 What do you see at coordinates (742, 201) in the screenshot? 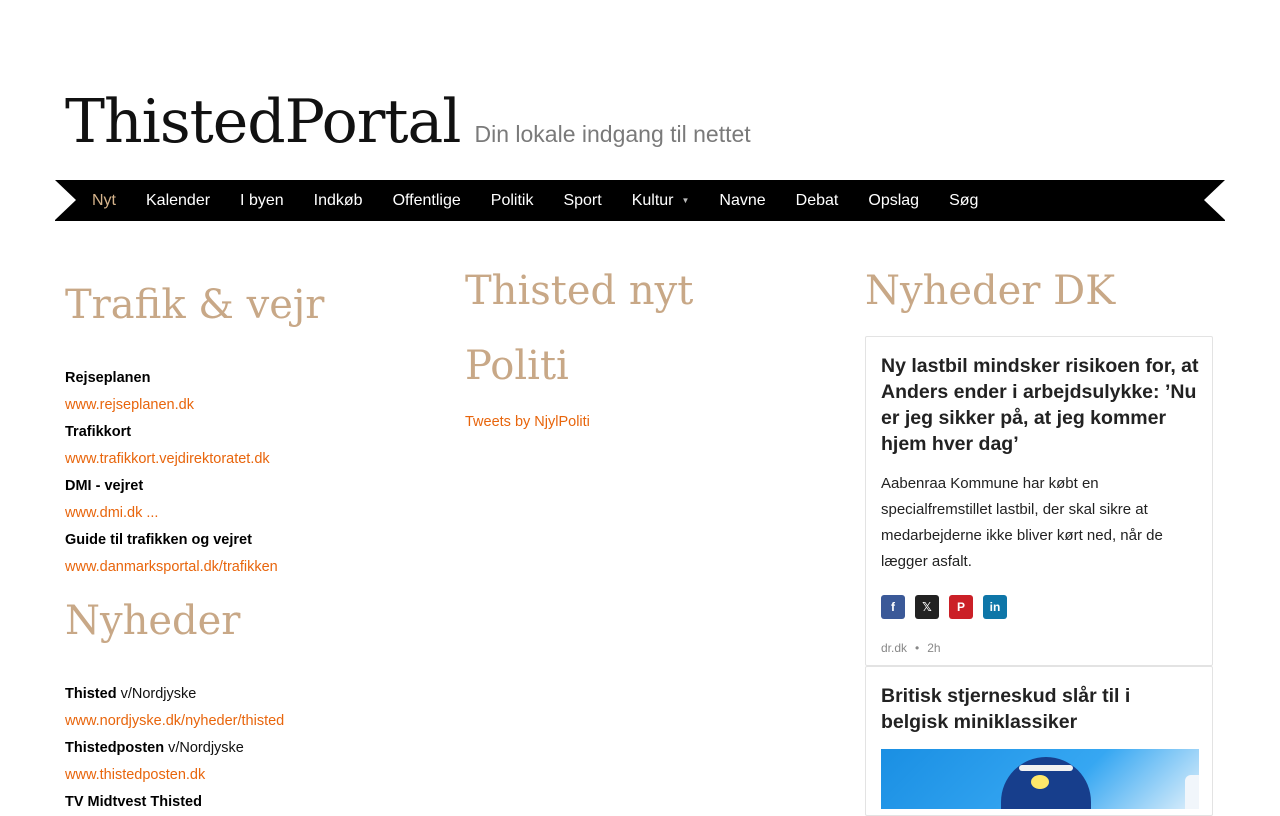
I see `nav-item-navne: Navne` at bounding box center [742, 201].